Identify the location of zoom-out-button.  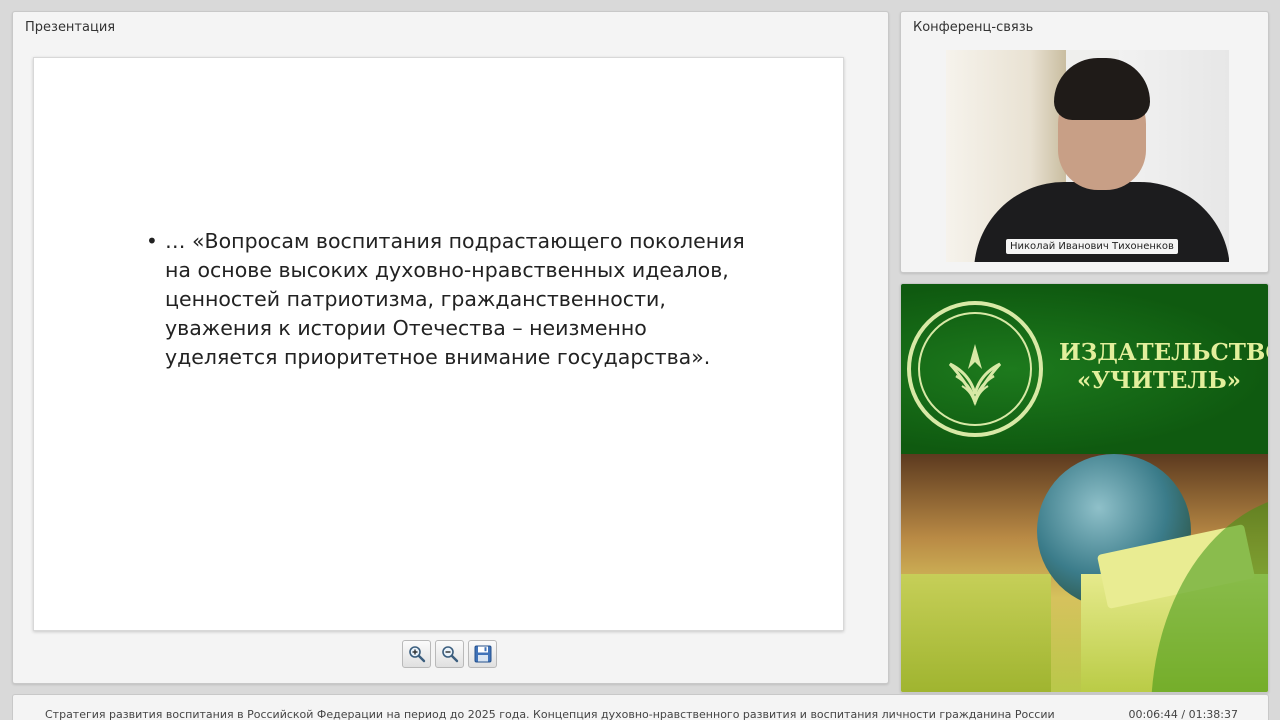
(449, 654).